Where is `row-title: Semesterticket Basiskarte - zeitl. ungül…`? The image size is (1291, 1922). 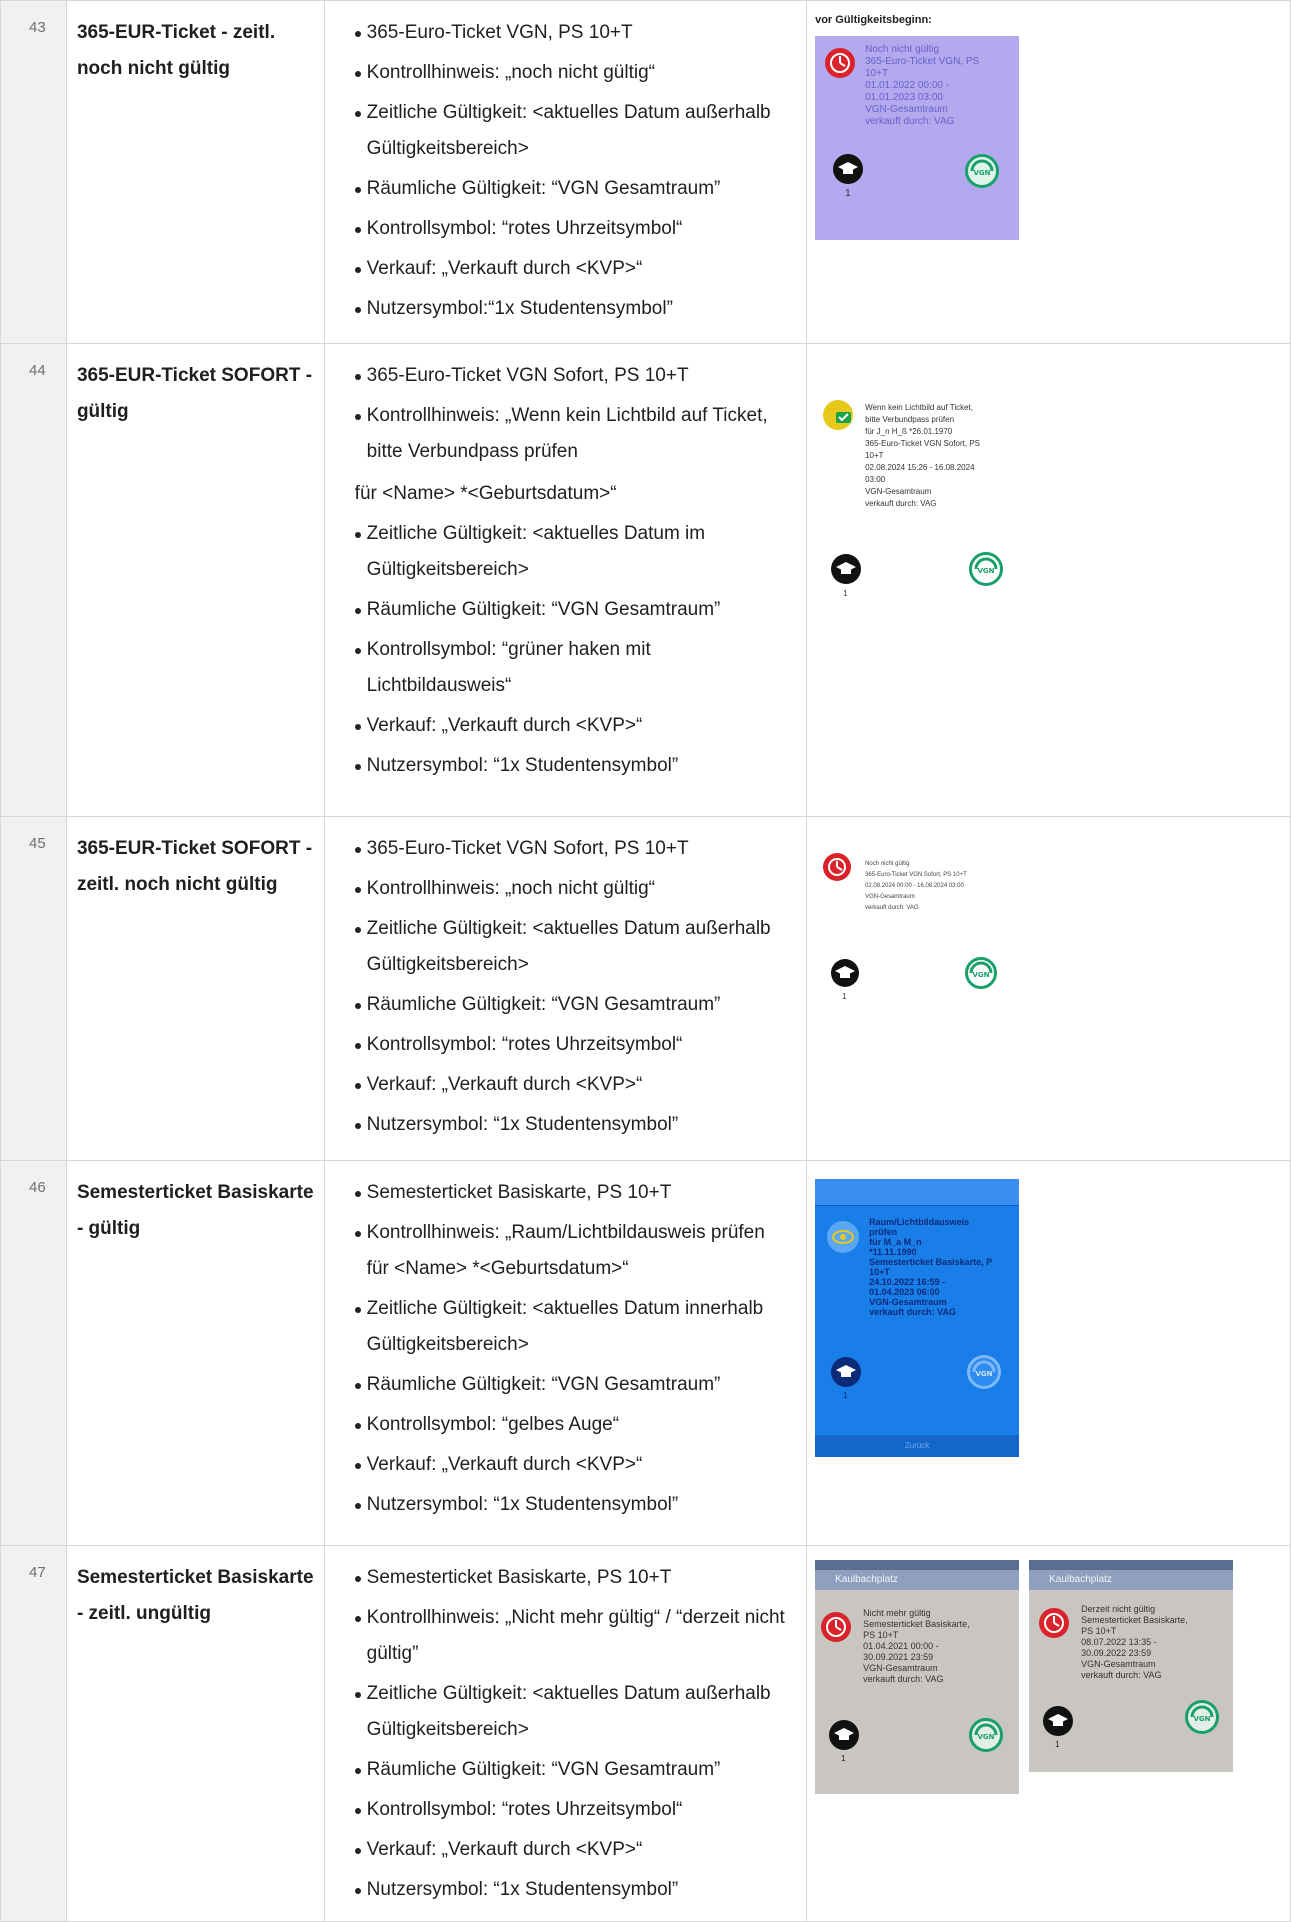
row-title: Semesterticket Basiskarte - zeitl. ungül… is located at coordinates (195, 1733).